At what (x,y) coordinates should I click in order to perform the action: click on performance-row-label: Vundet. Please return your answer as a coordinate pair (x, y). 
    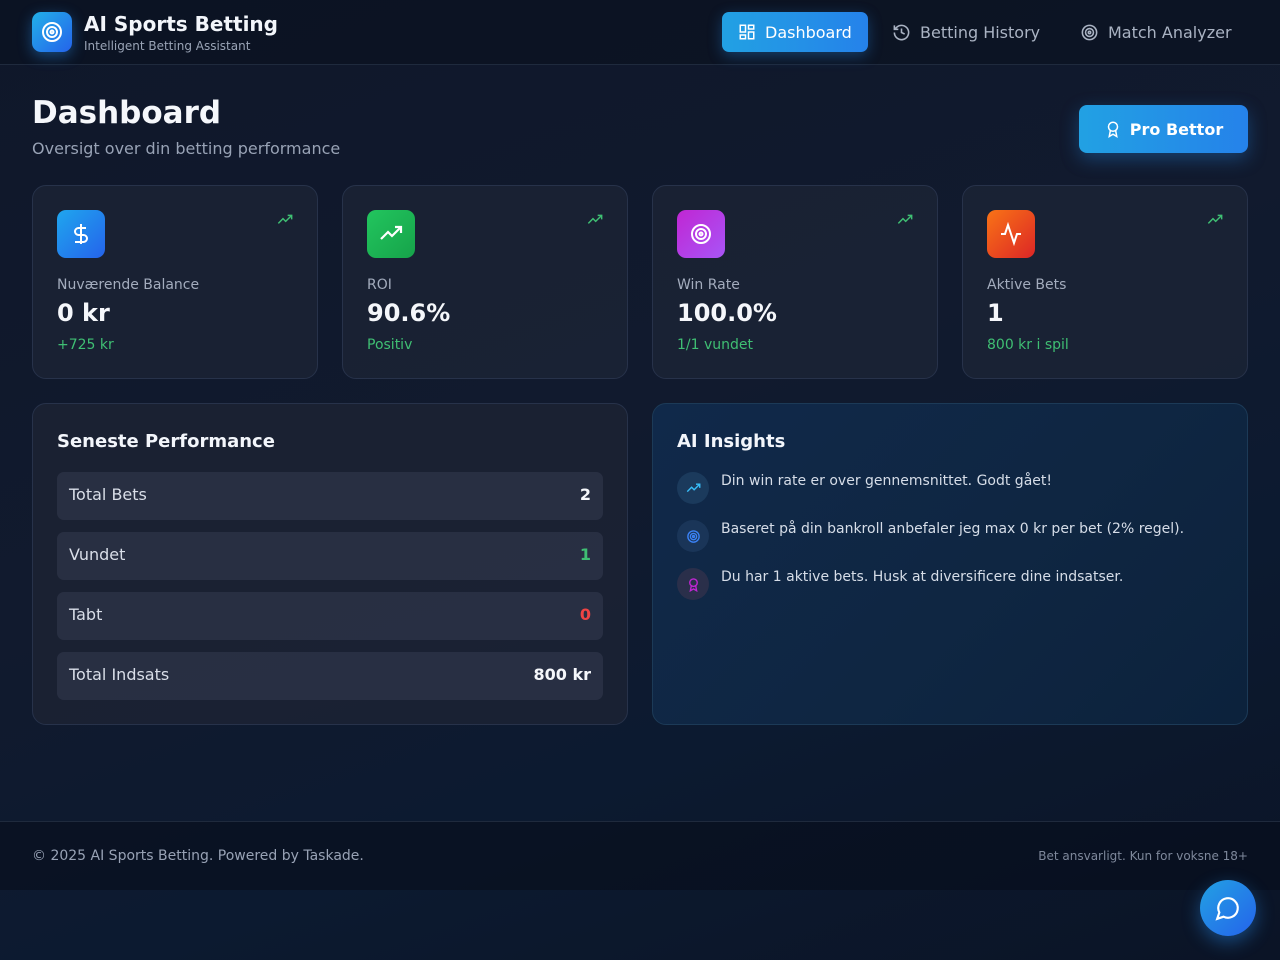
    Looking at the image, I should click on (97, 554).